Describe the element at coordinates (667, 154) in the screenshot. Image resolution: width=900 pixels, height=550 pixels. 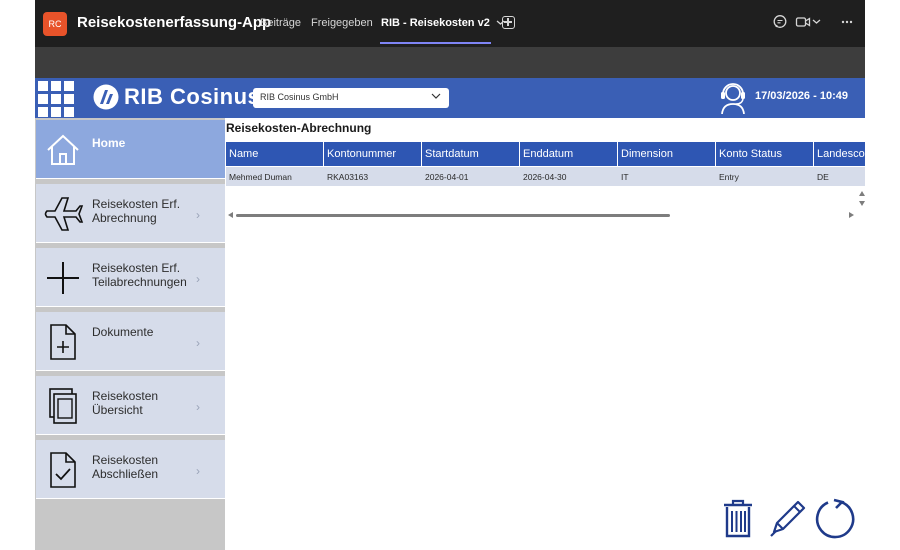
I see `column-header-dimension: Dimension` at that location.